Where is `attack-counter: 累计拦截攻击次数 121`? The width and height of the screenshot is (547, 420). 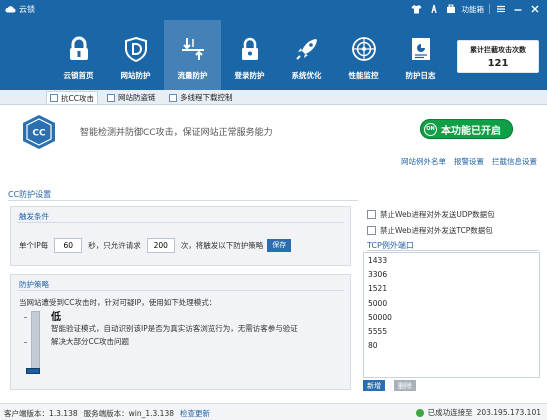
attack-counter: 累计拦截攻击次数 121 is located at coordinates (498, 56).